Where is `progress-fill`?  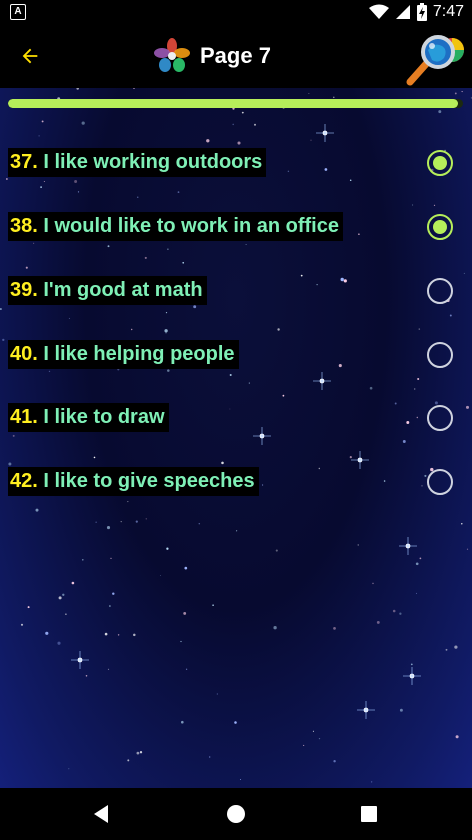
progress-fill is located at coordinates (233, 103).